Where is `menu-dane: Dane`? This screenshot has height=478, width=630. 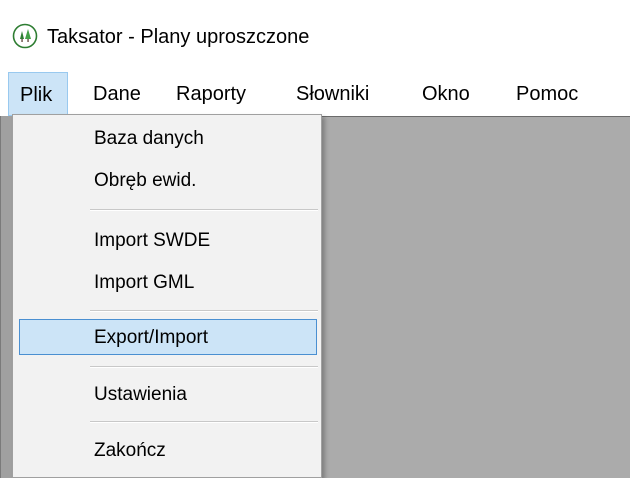 menu-dane: Dane is located at coordinates (111, 94).